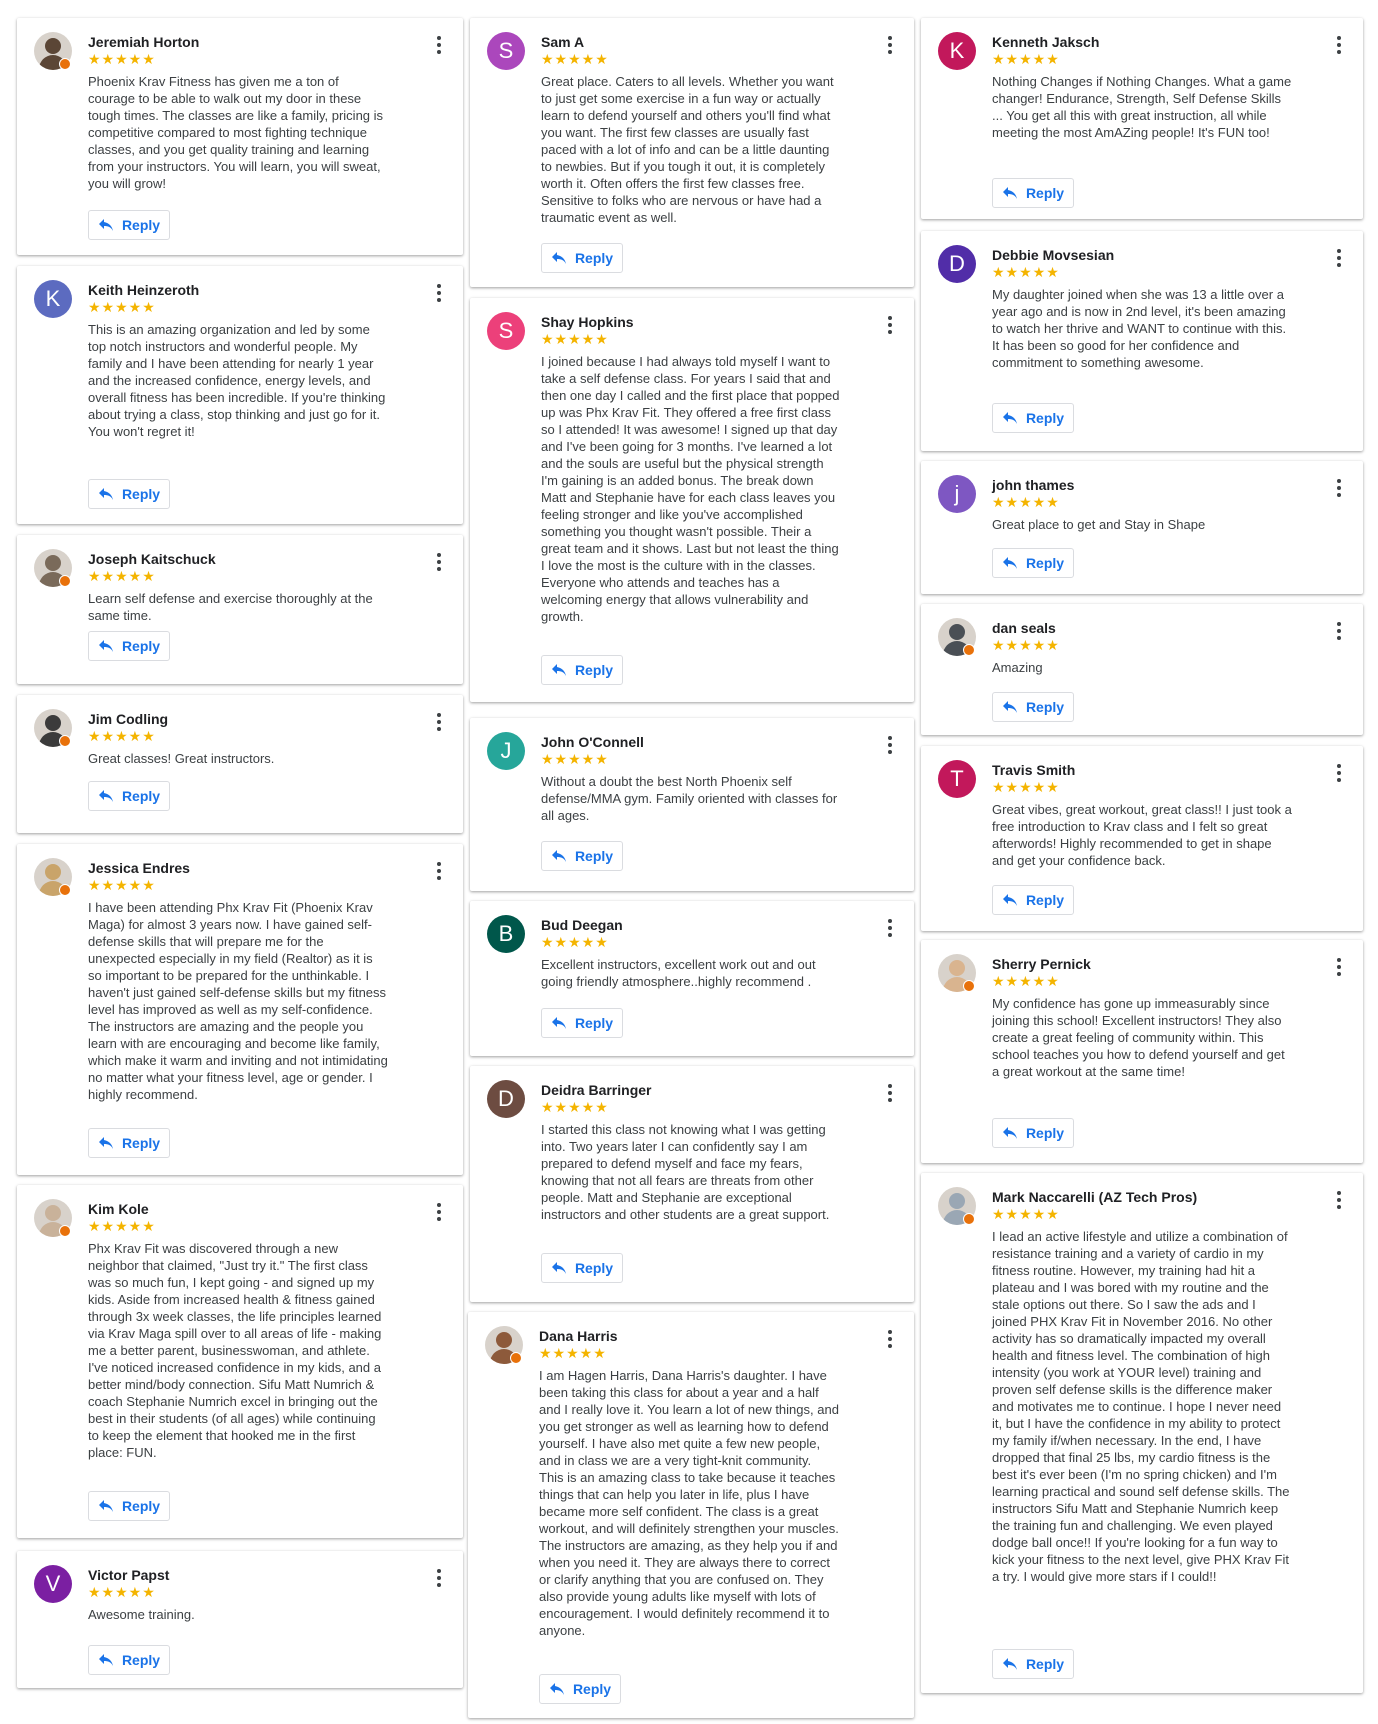 The width and height of the screenshot is (1378, 1724). What do you see at coordinates (1017, 667) in the screenshot?
I see `review-text: Amazing` at bounding box center [1017, 667].